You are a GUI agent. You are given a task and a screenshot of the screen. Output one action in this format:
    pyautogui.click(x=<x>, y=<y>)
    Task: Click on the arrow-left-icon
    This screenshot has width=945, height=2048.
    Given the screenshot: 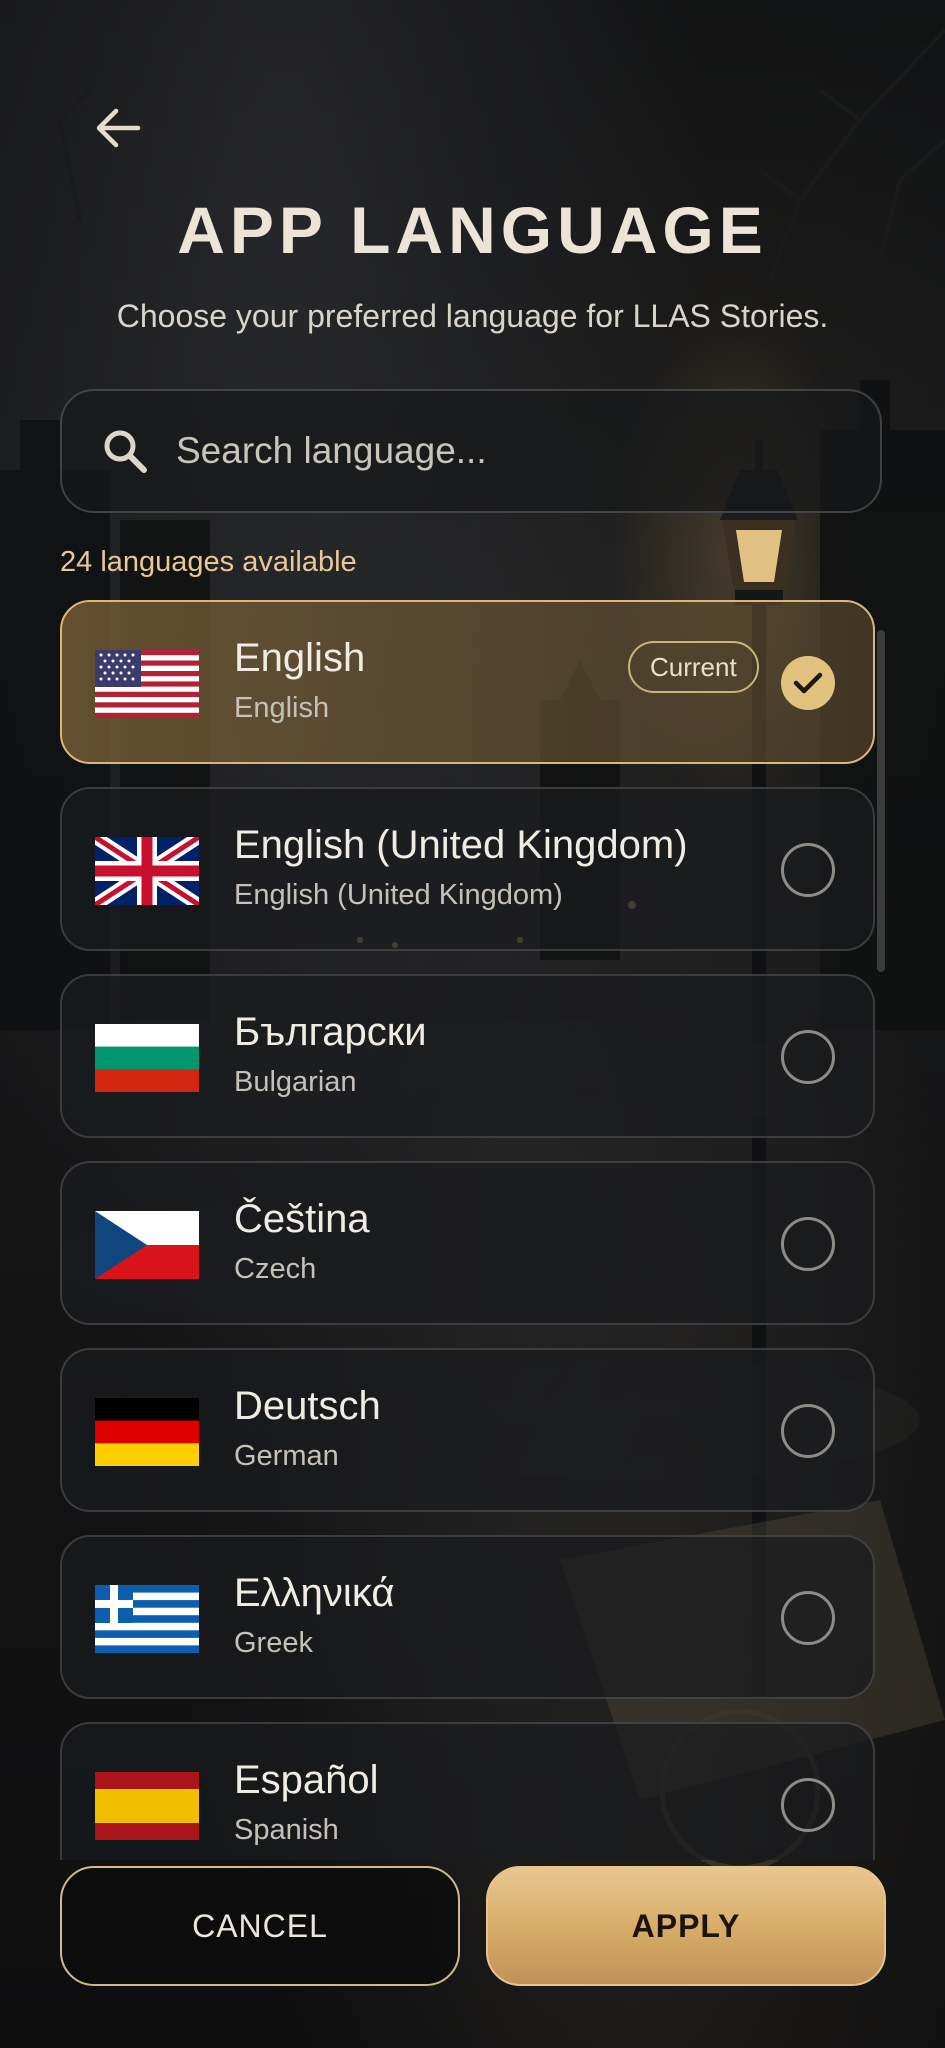 What is the action you would take?
    pyautogui.click(x=118, y=128)
    